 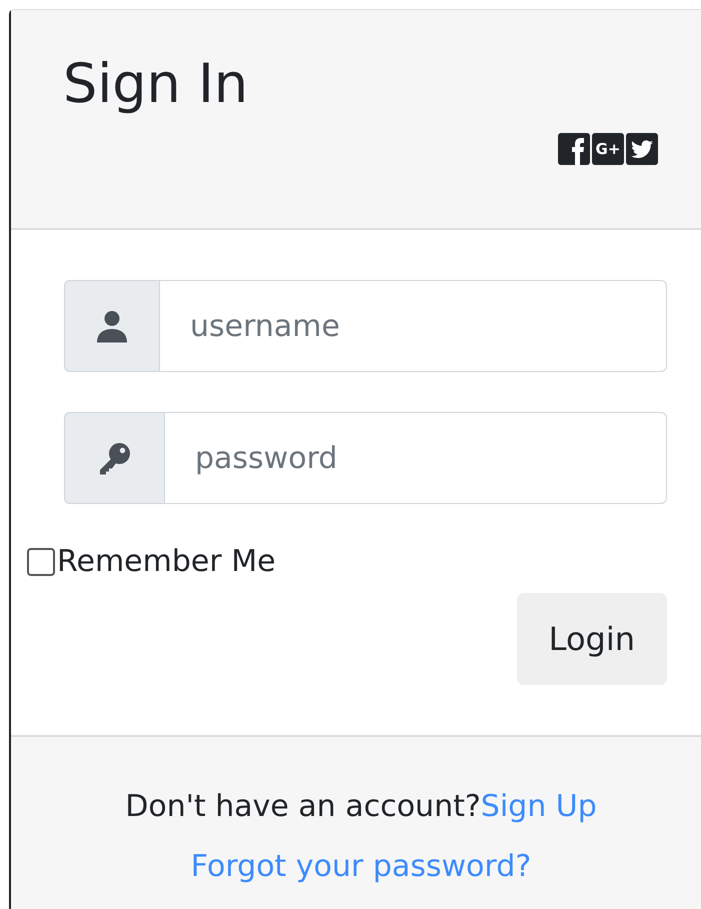 What do you see at coordinates (413, 326) in the screenshot?
I see `username-field: username` at bounding box center [413, 326].